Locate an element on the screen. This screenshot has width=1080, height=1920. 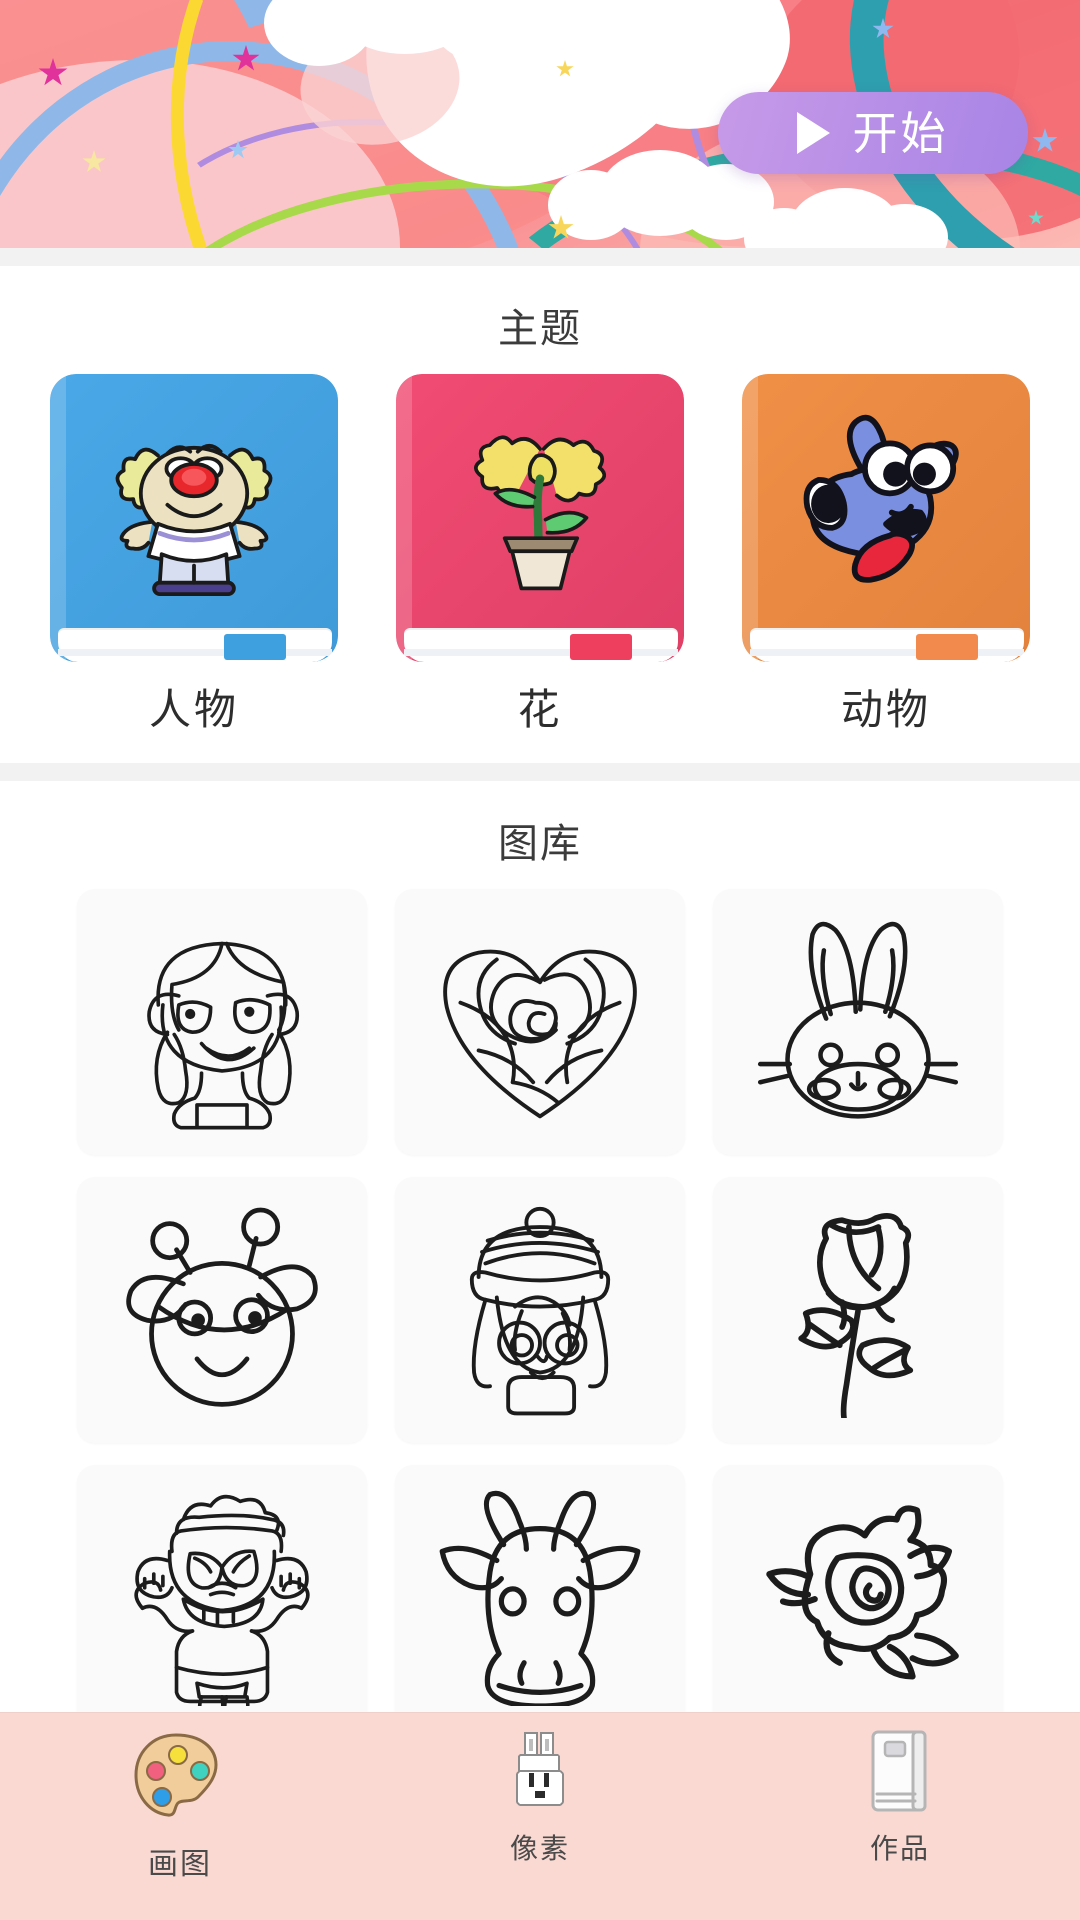
tab-works: 作品 is located at coordinates (900, 1797).